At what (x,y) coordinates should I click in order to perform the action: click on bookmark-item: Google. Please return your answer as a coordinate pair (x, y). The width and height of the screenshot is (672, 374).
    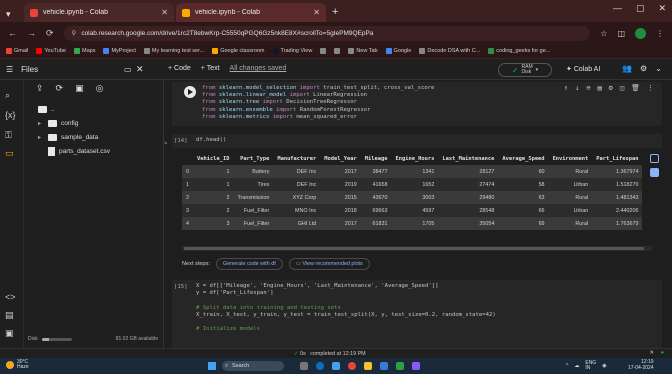
    Looking at the image, I should click on (398, 51).